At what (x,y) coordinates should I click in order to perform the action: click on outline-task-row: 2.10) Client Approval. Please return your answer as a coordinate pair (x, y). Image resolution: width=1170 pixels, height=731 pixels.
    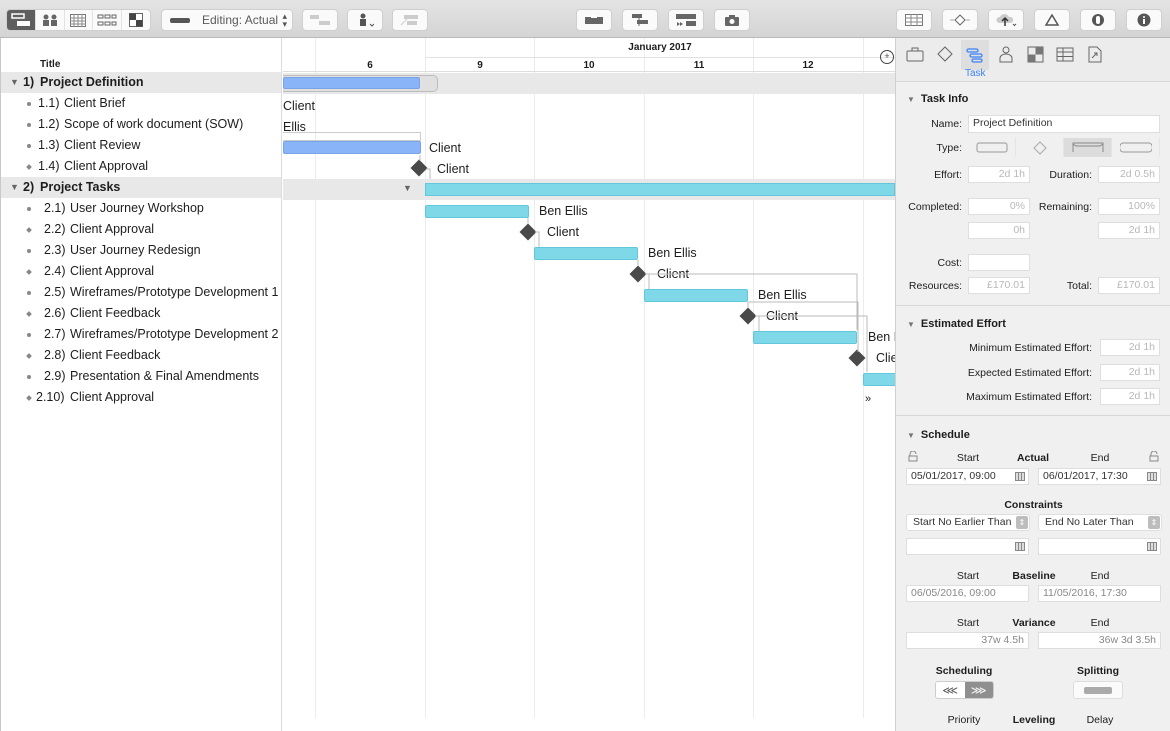
    Looking at the image, I should click on (141, 397).